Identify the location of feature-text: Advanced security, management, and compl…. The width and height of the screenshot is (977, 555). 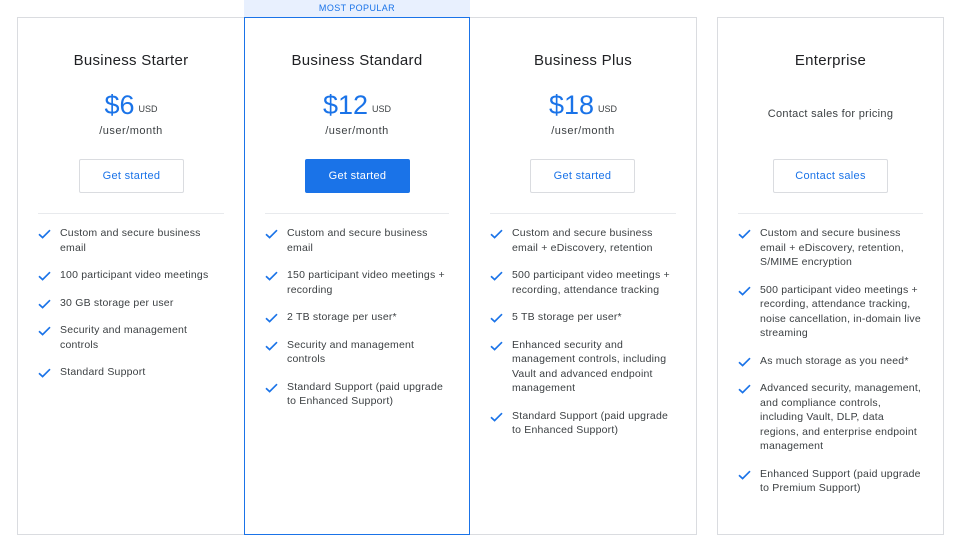
(841, 417).